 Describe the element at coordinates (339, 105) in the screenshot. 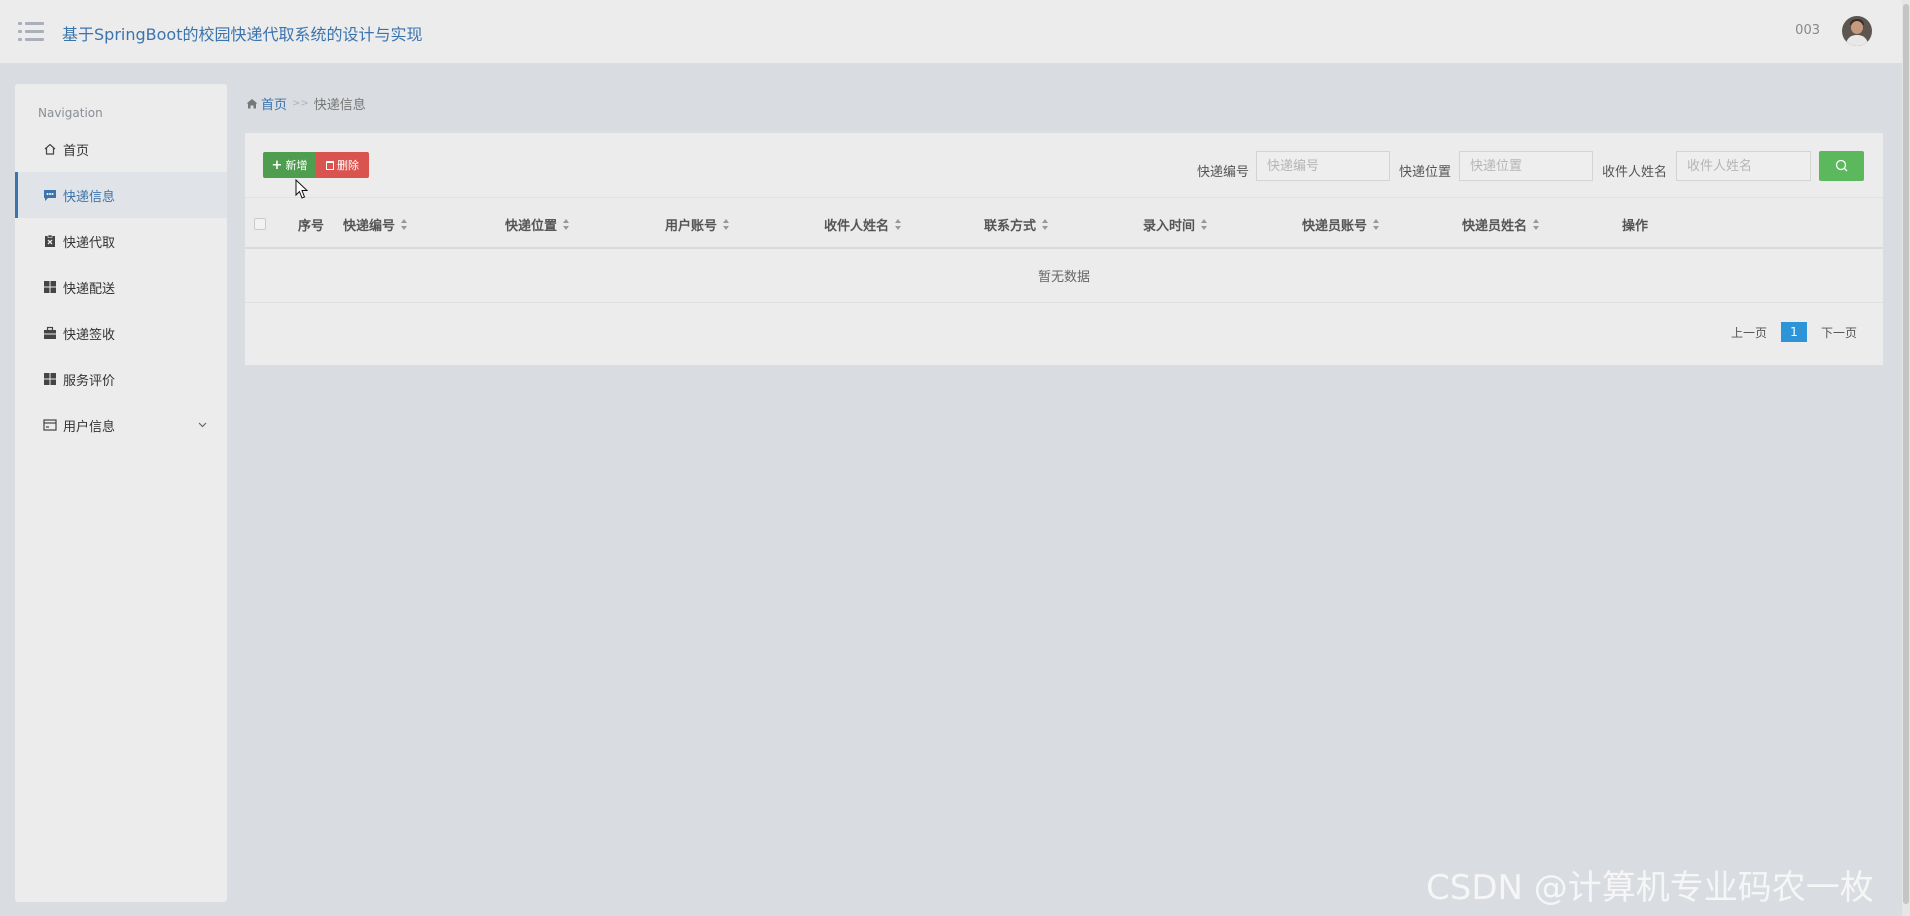

I see `breadcrumb-current: 快递信息` at that location.